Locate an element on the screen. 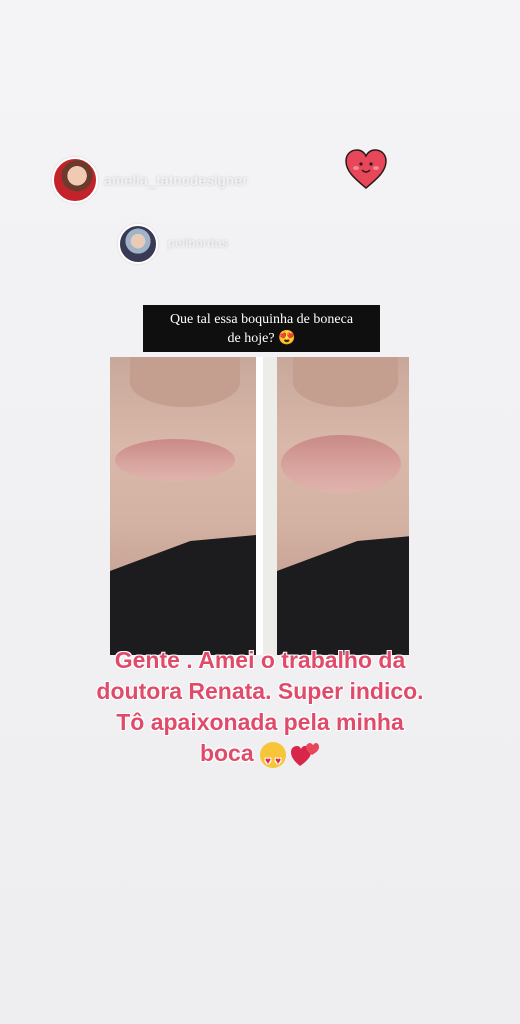 The height and width of the screenshot is (1024, 520). after-lips-photo is located at coordinates (336, 506).